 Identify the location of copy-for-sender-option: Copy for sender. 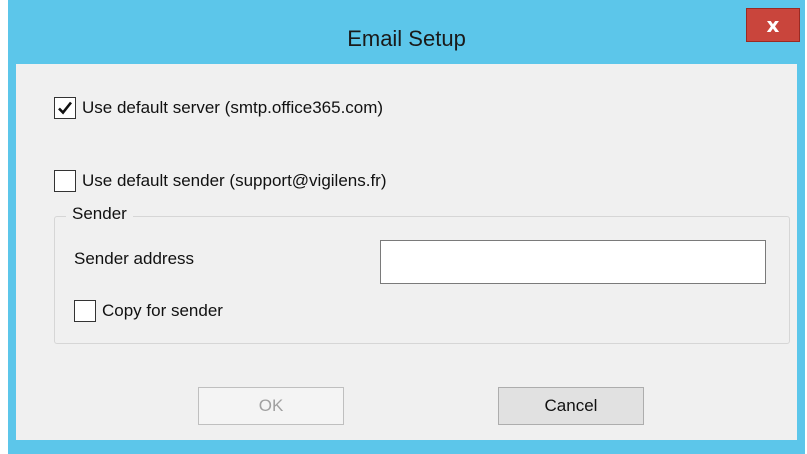
(148, 311).